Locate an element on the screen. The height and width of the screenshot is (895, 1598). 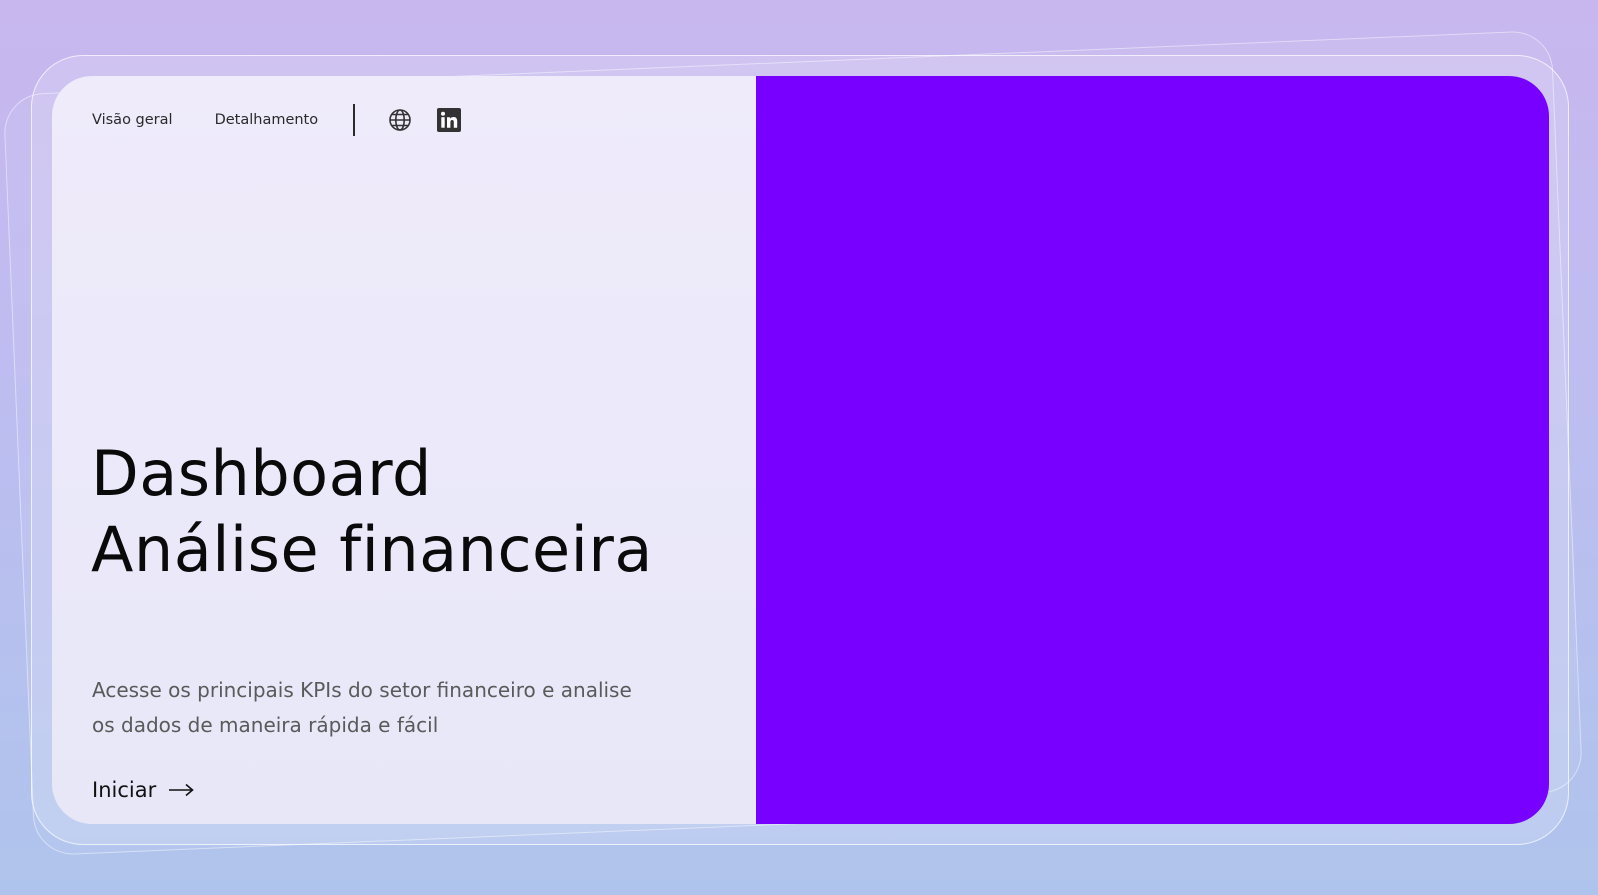
start-button-label: Iniciar is located at coordinates (124, 790).